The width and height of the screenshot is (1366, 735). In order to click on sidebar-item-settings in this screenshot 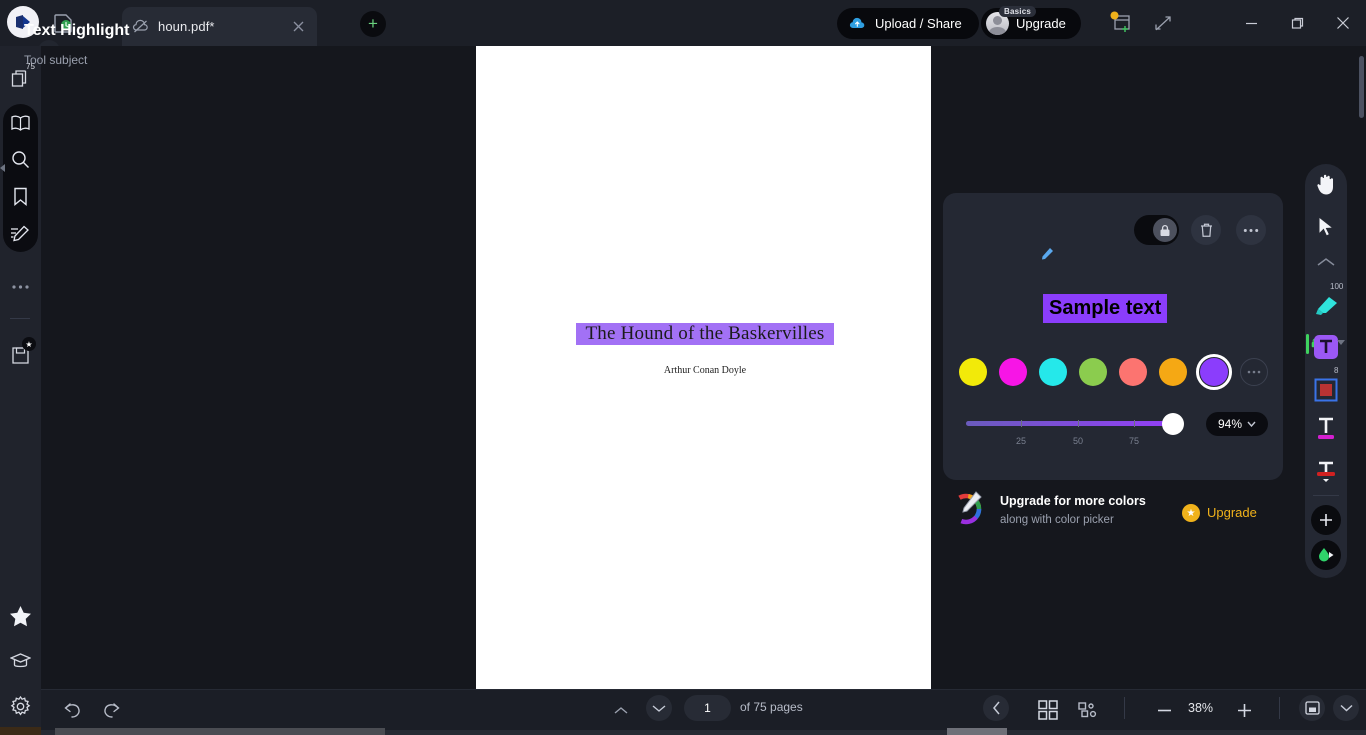, I will do `click(20, 706)`.